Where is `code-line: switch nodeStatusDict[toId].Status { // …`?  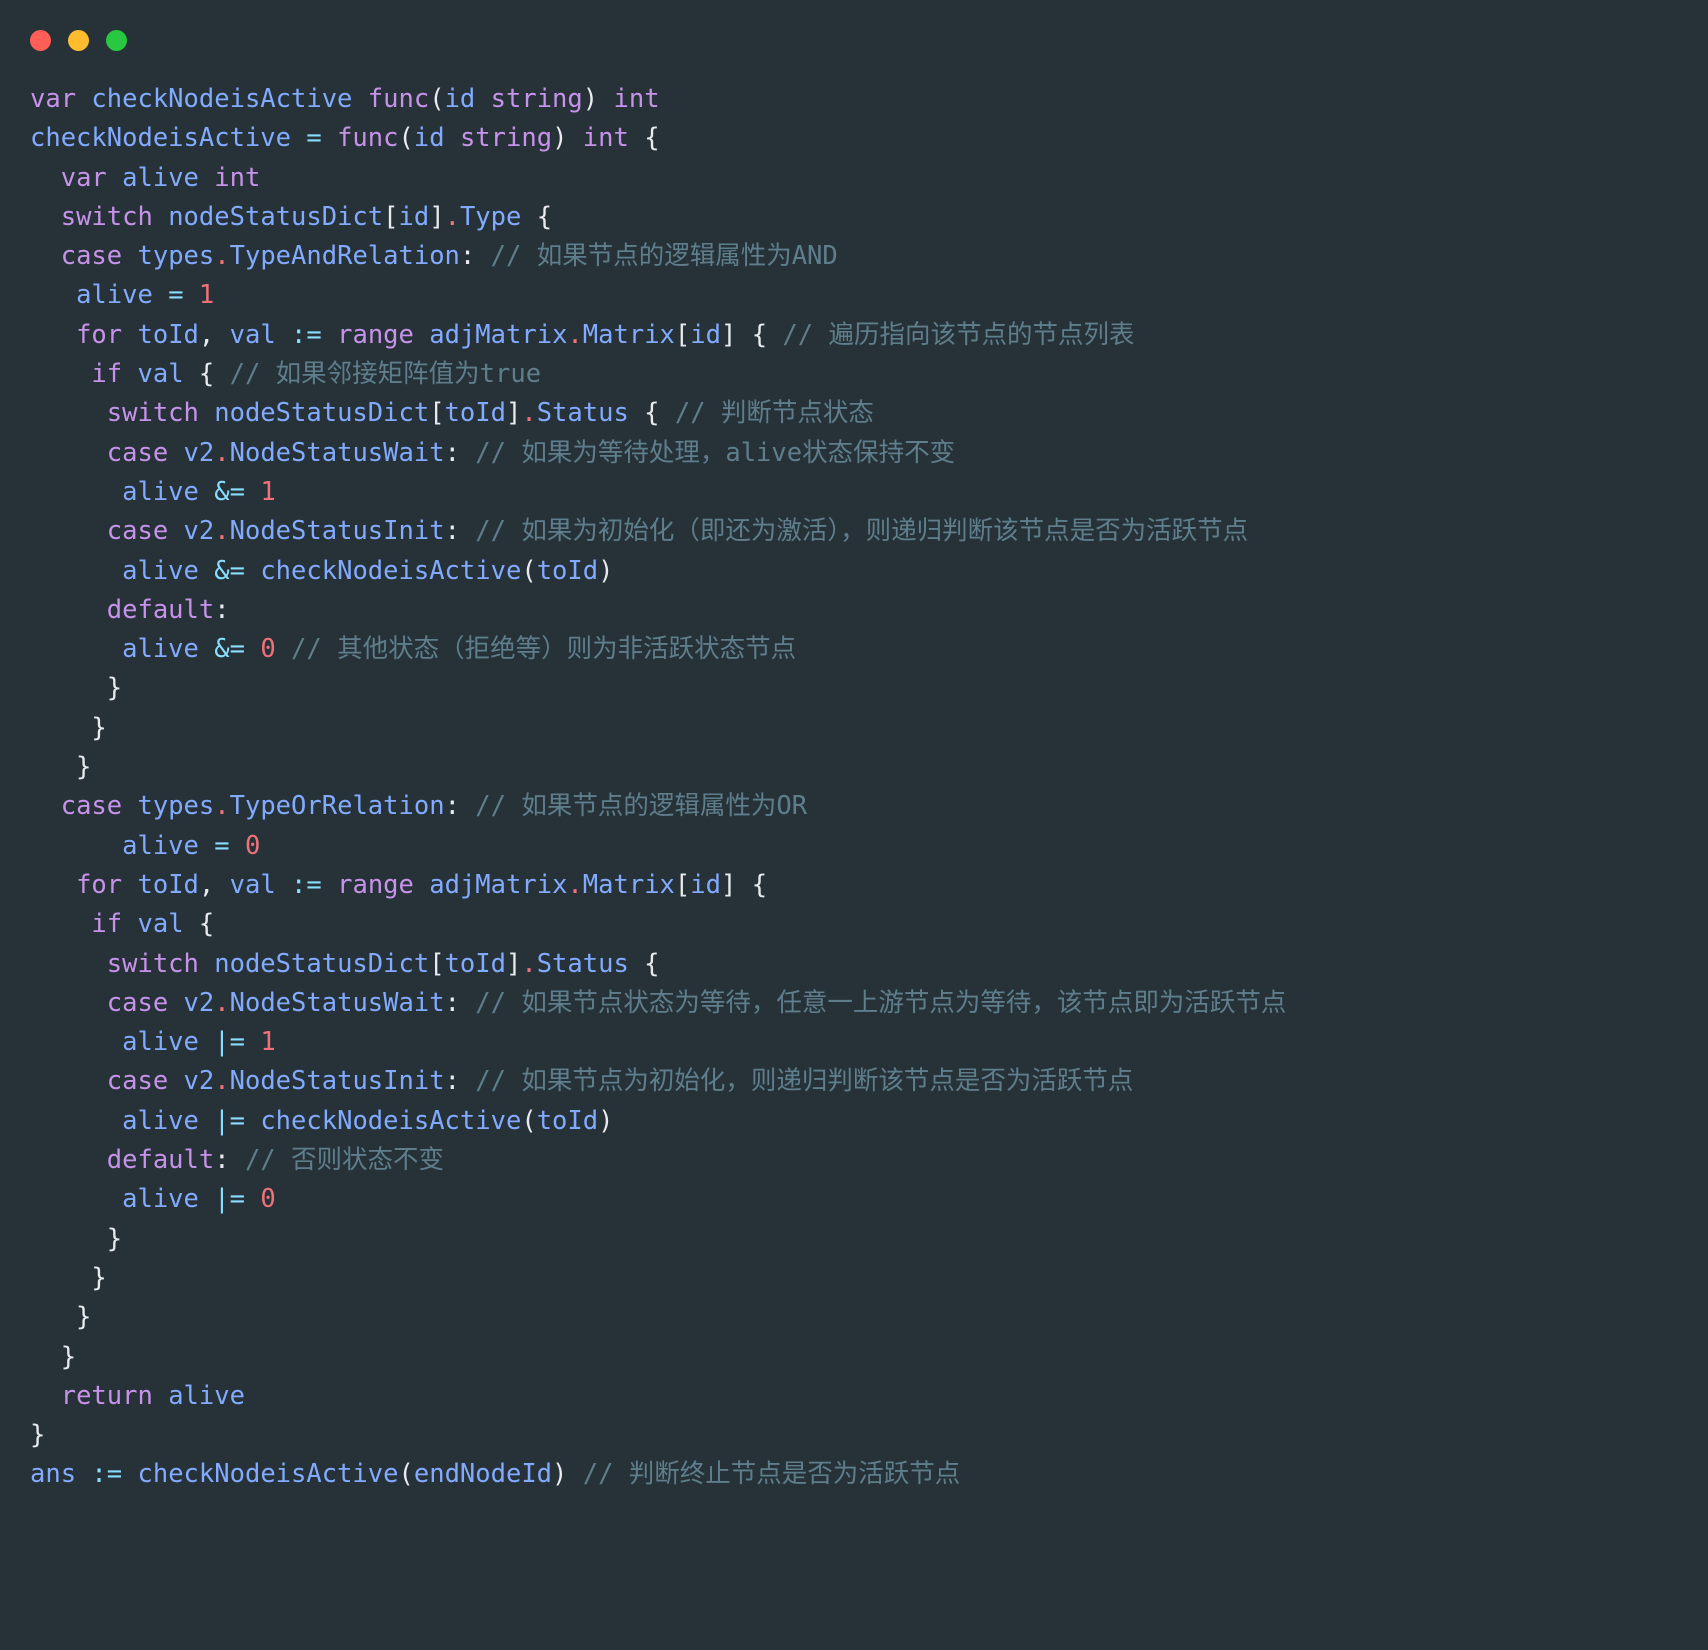
code-line: switch nodeStatusDict[toId].Status { // … is located at coordinates (857, 413).